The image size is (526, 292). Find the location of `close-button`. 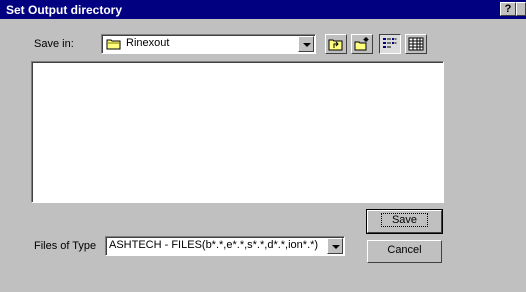

close-button is located at coordinates (521, 9).